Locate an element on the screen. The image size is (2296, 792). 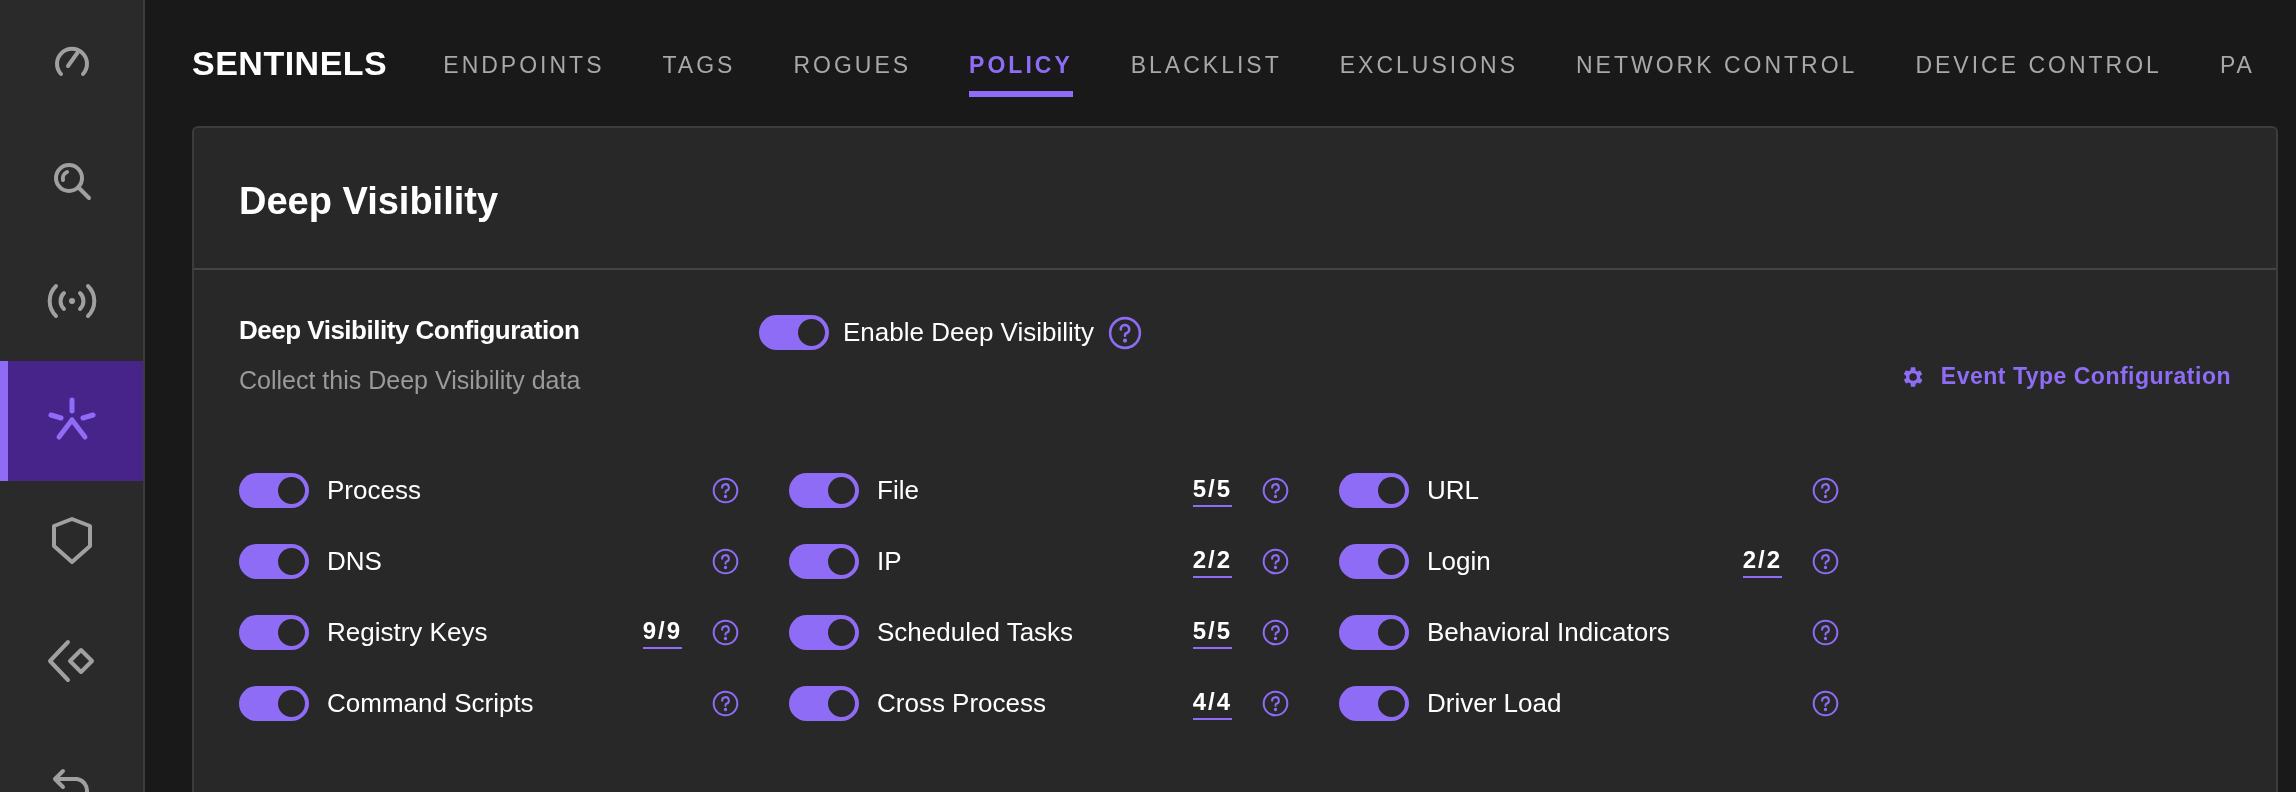
toggle-label: Enable Deep Visibility is located at coordinates (968, 332).